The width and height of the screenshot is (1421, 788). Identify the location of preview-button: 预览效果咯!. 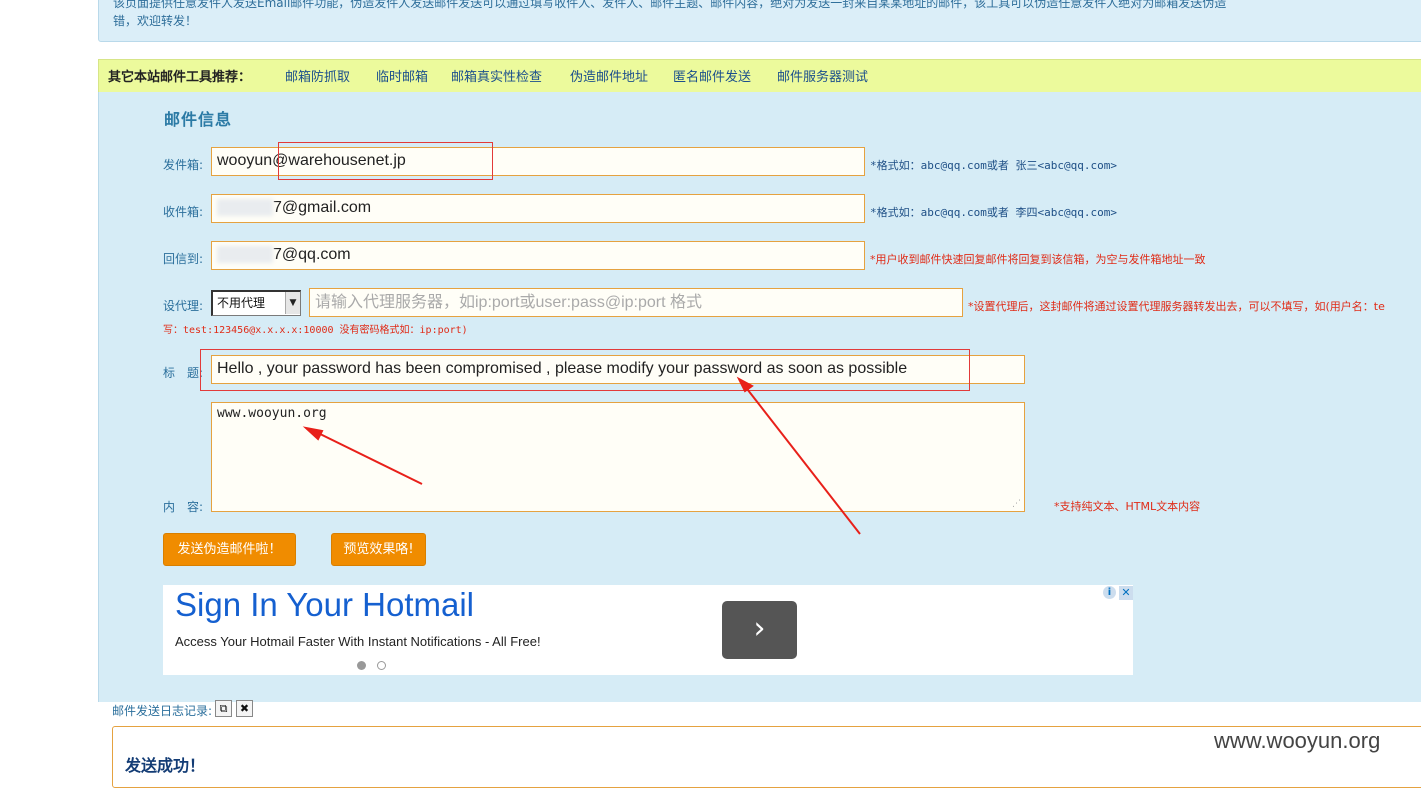
(378, 549).